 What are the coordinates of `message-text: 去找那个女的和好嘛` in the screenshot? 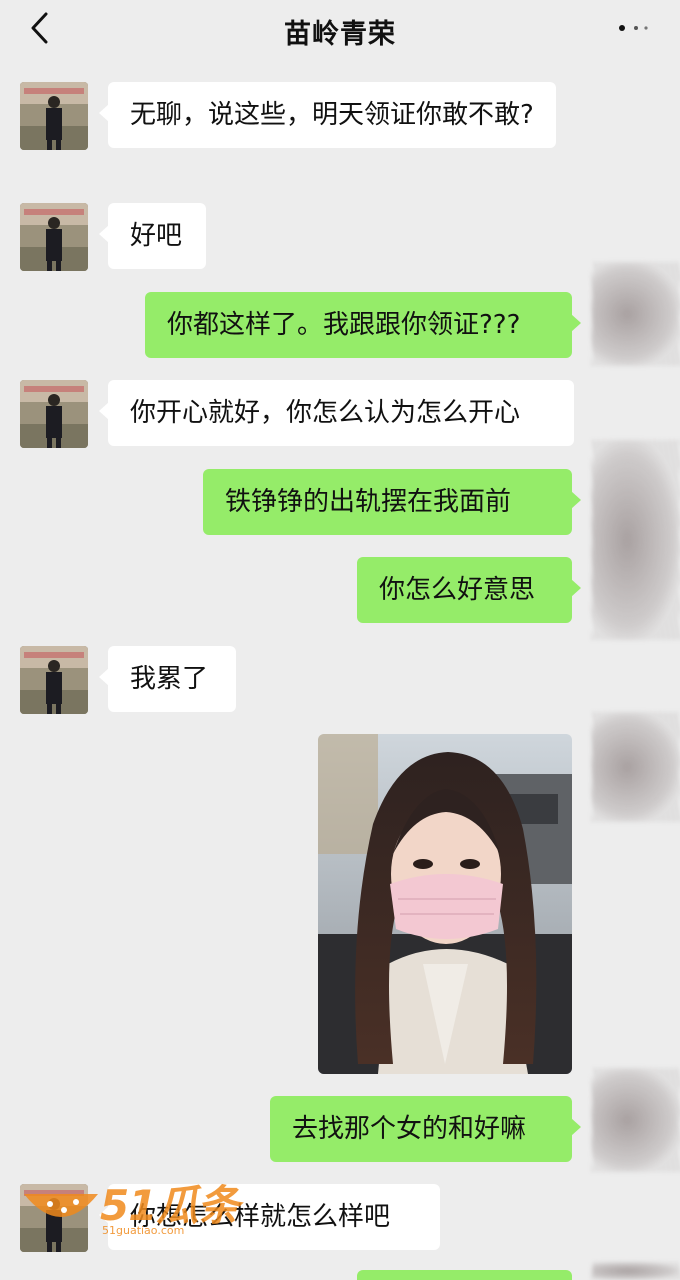 It's located at (409, 1129).